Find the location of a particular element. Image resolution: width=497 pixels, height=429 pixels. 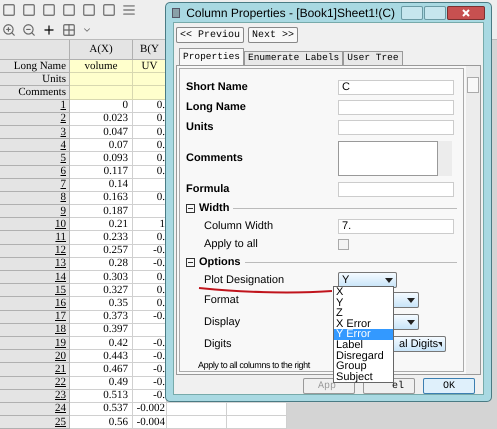

label-cell: volume is located at coordinates (101, 67).